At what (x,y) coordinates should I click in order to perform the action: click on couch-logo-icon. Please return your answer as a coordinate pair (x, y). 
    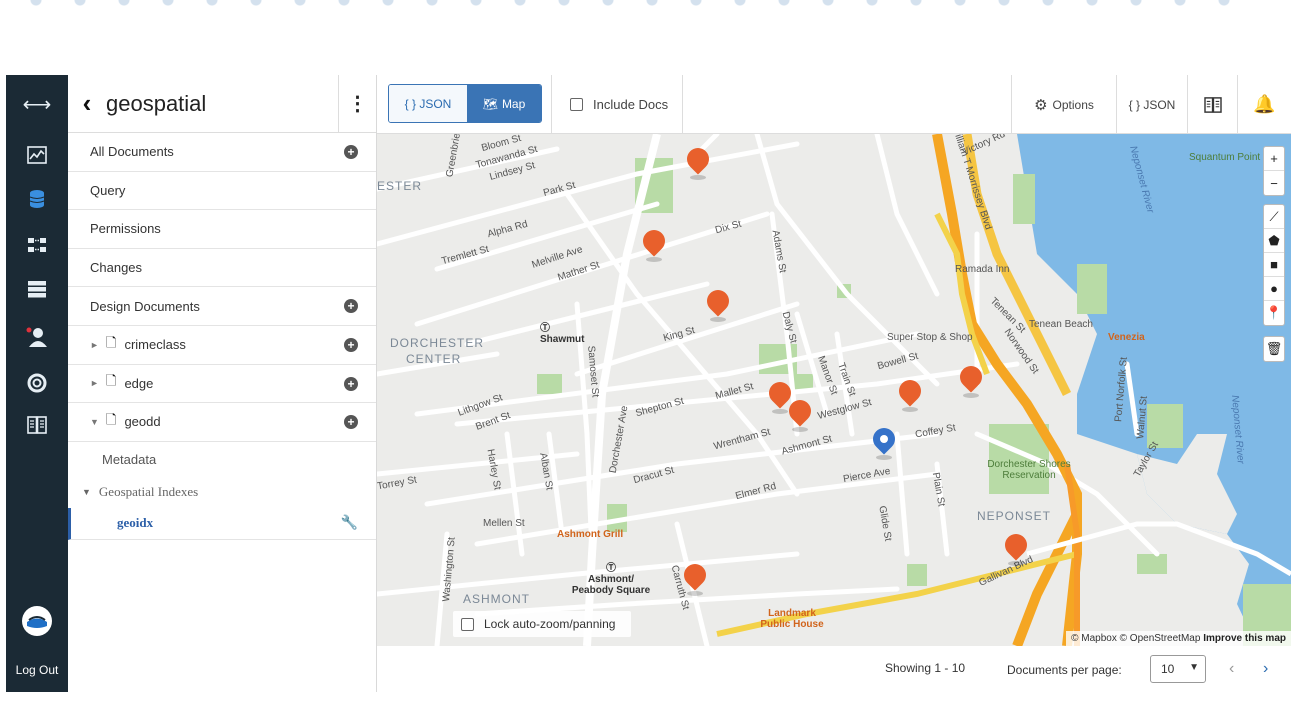
    Looking at the image, I should click on (37, 621).